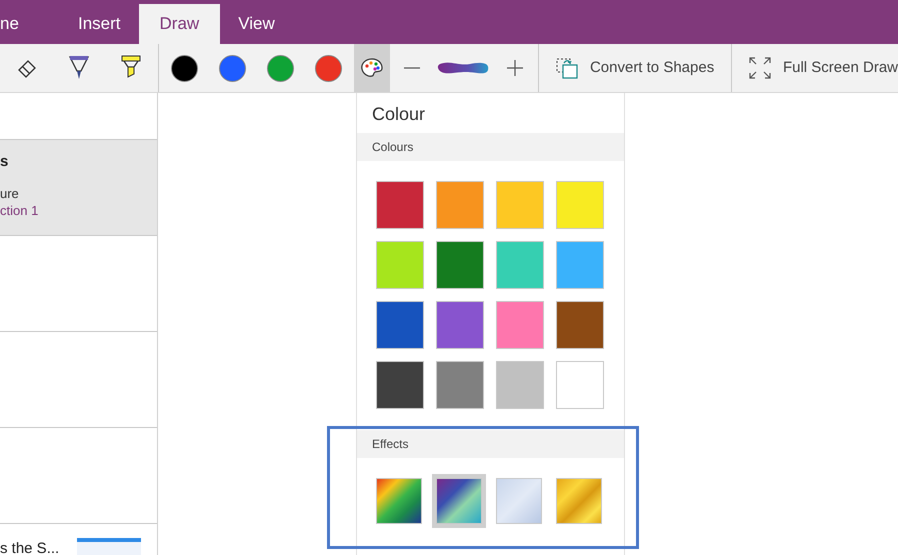  I want to click on page-title: s, so click(5, 162).